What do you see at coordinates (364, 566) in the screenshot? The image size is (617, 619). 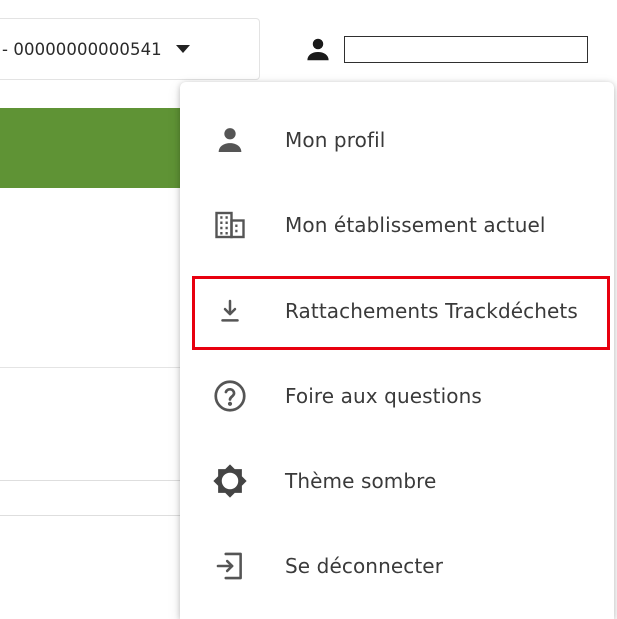 I see `menu-item-label: Se déconnecter` at bounding box center [364, 566].